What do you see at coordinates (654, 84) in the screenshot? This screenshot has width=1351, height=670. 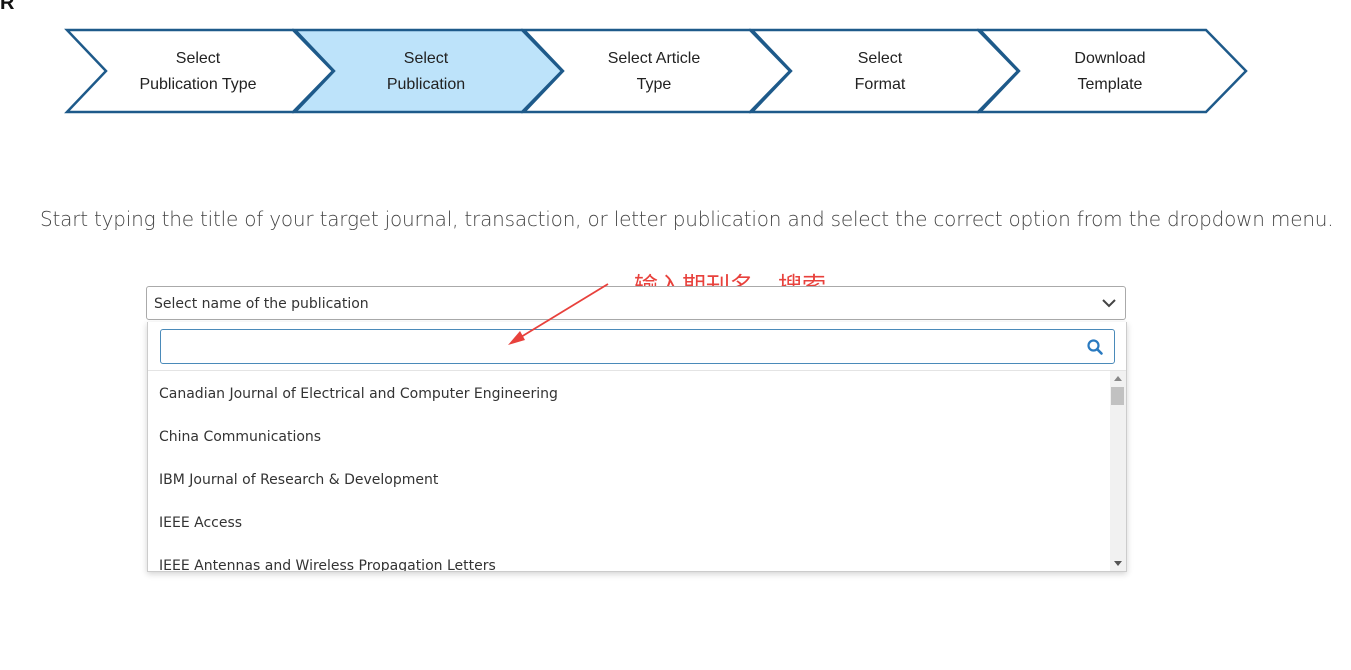 I see `step-label-line2: Type` at bounding box center [654, 84].